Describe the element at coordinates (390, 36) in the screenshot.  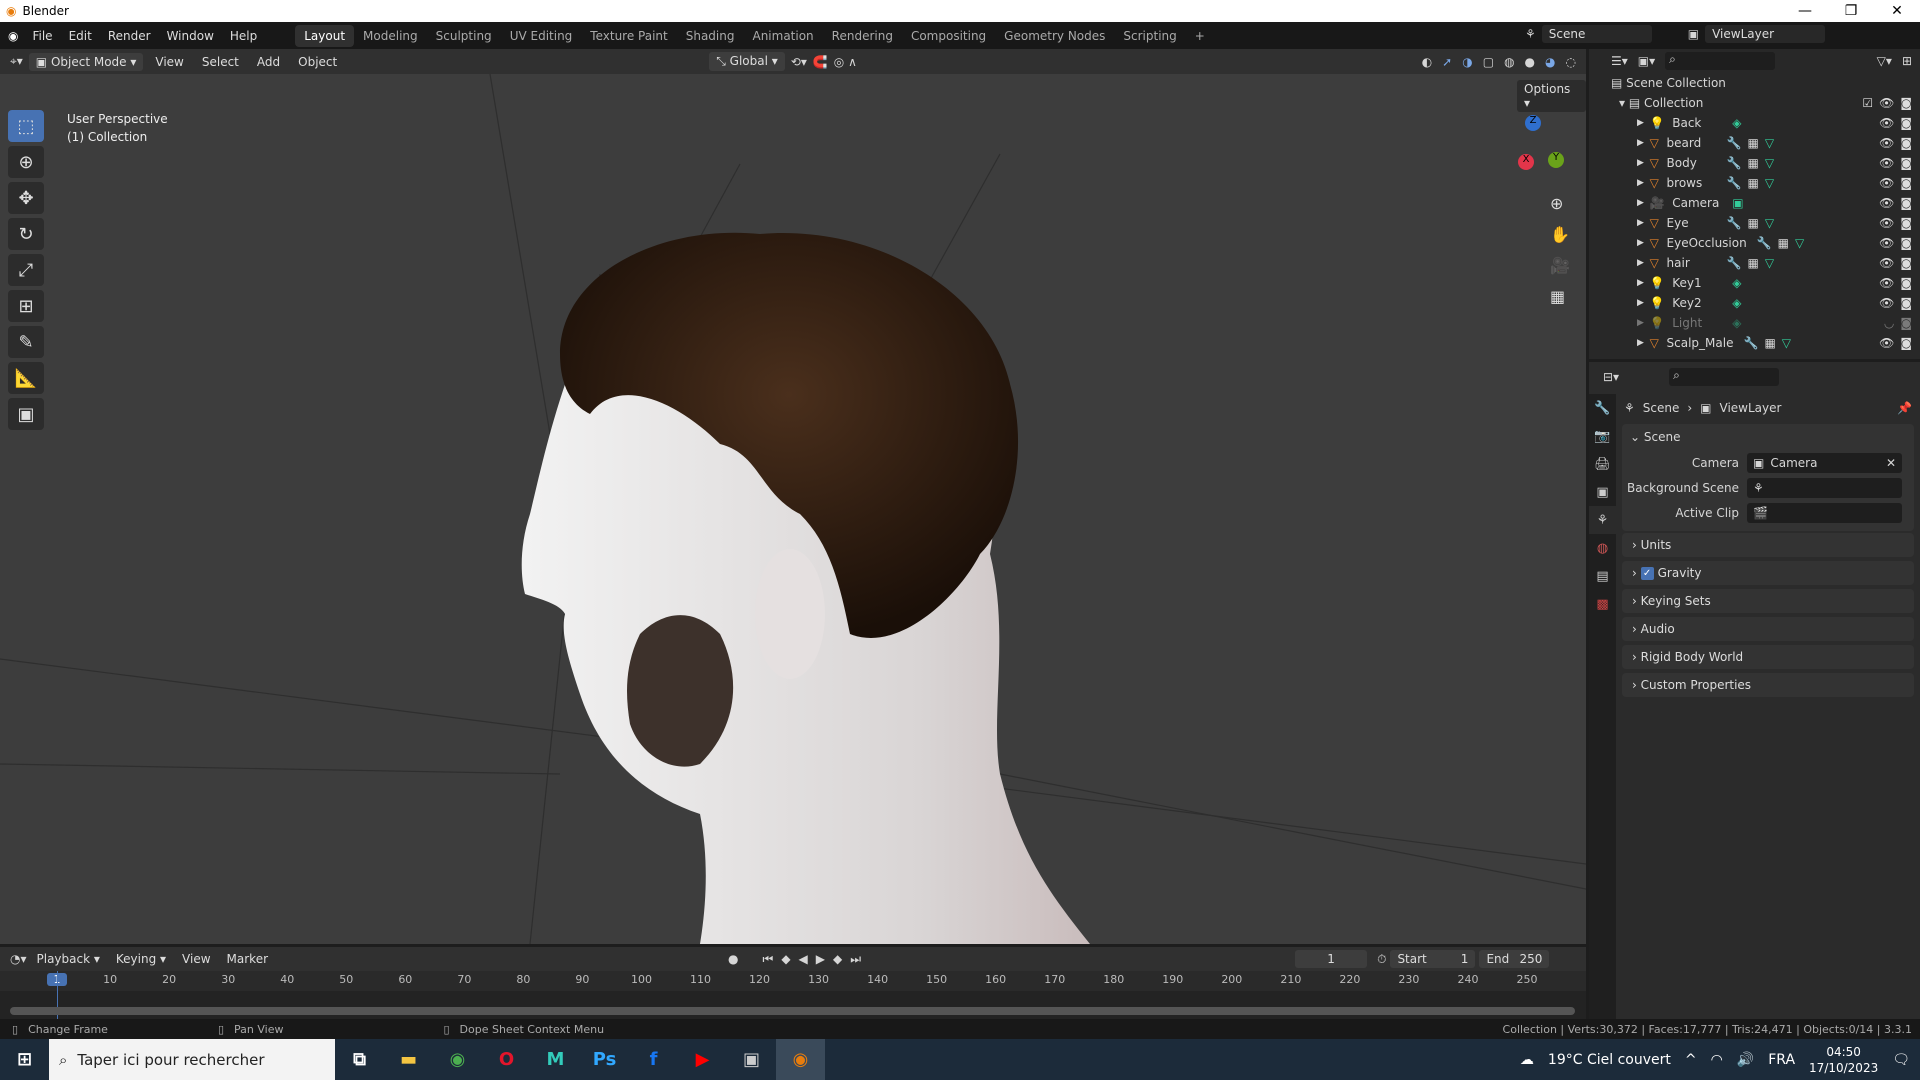
I see `tab-modeling: Modeling` at that location.